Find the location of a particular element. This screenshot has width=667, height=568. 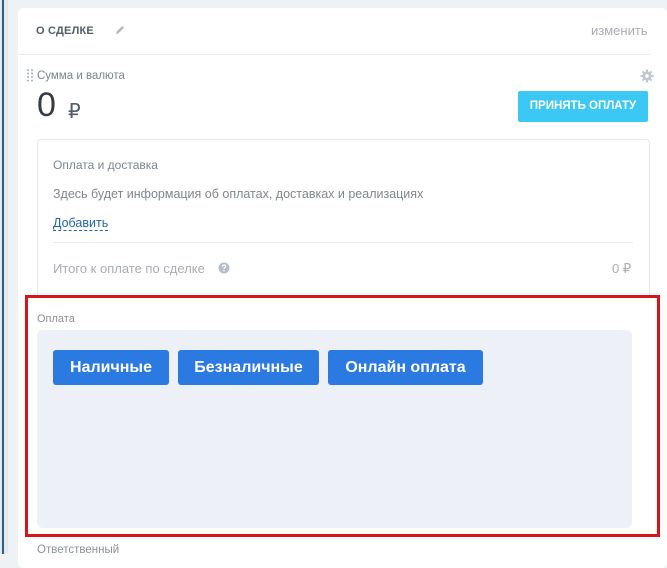

cashless-button: Безналичные is located at coordinates (248, 367).